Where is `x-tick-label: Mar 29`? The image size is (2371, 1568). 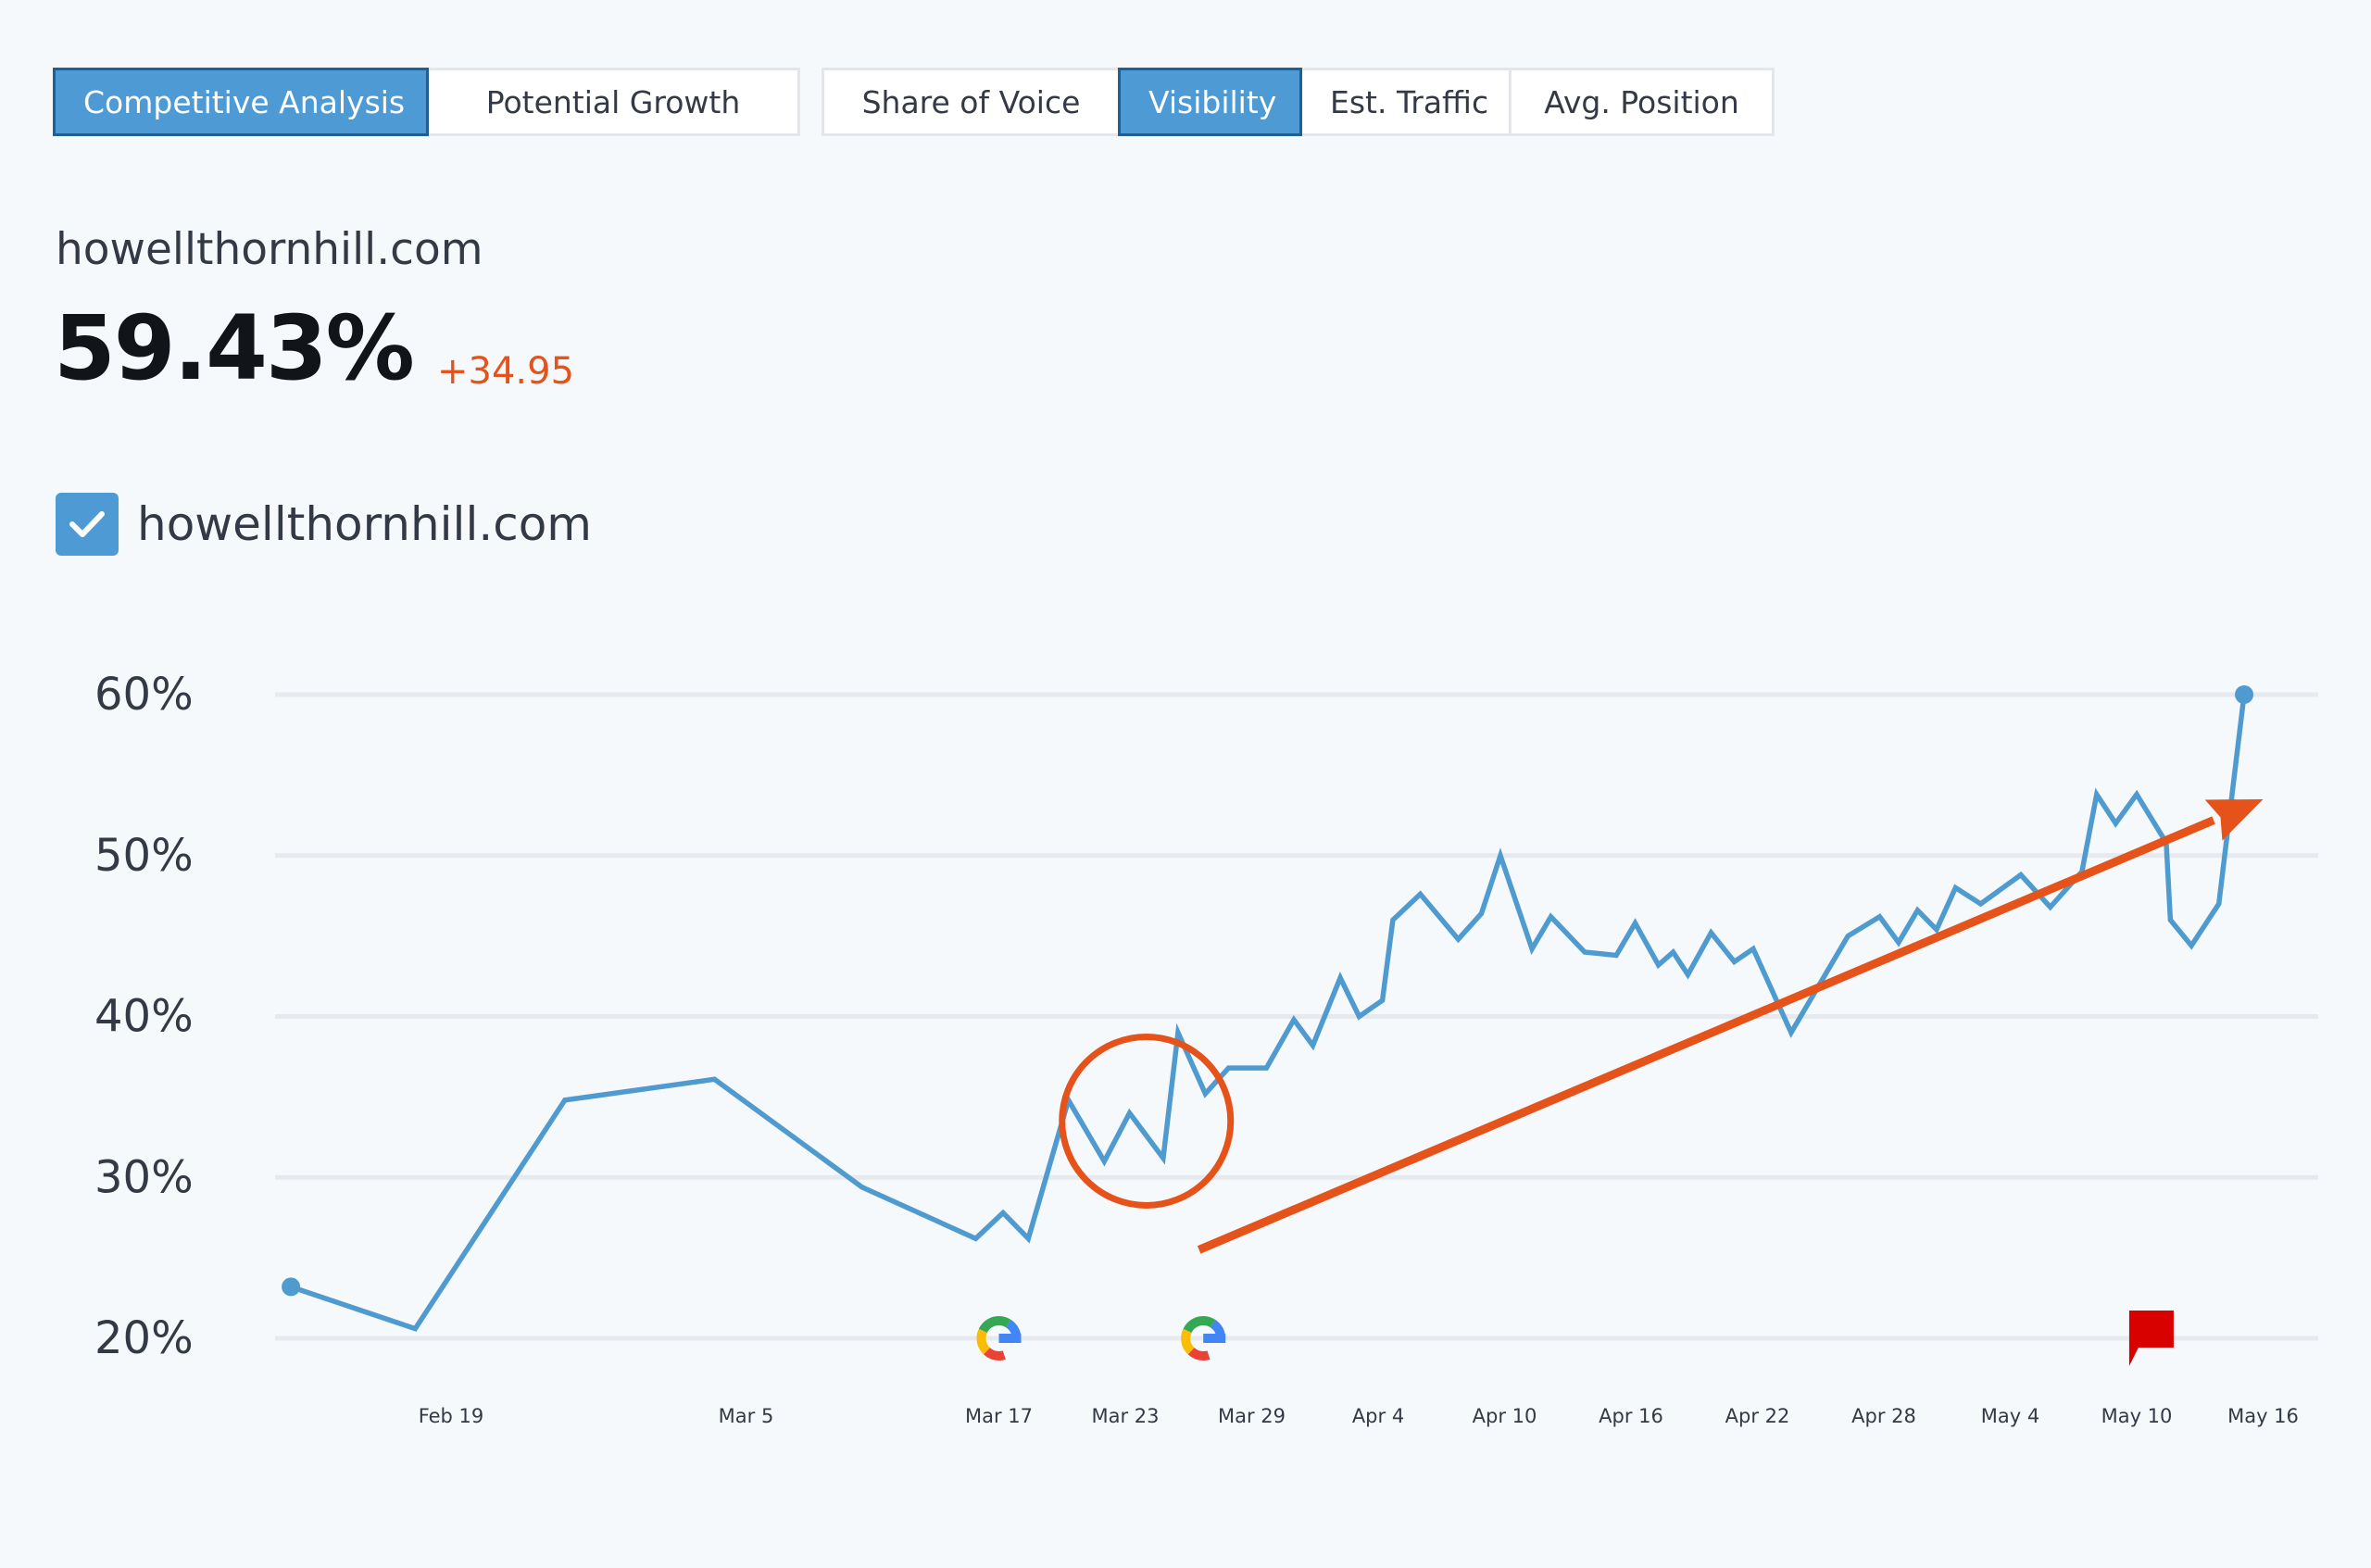 x-tick-label: Mar 29 is located at coordinates (1252, 1416).